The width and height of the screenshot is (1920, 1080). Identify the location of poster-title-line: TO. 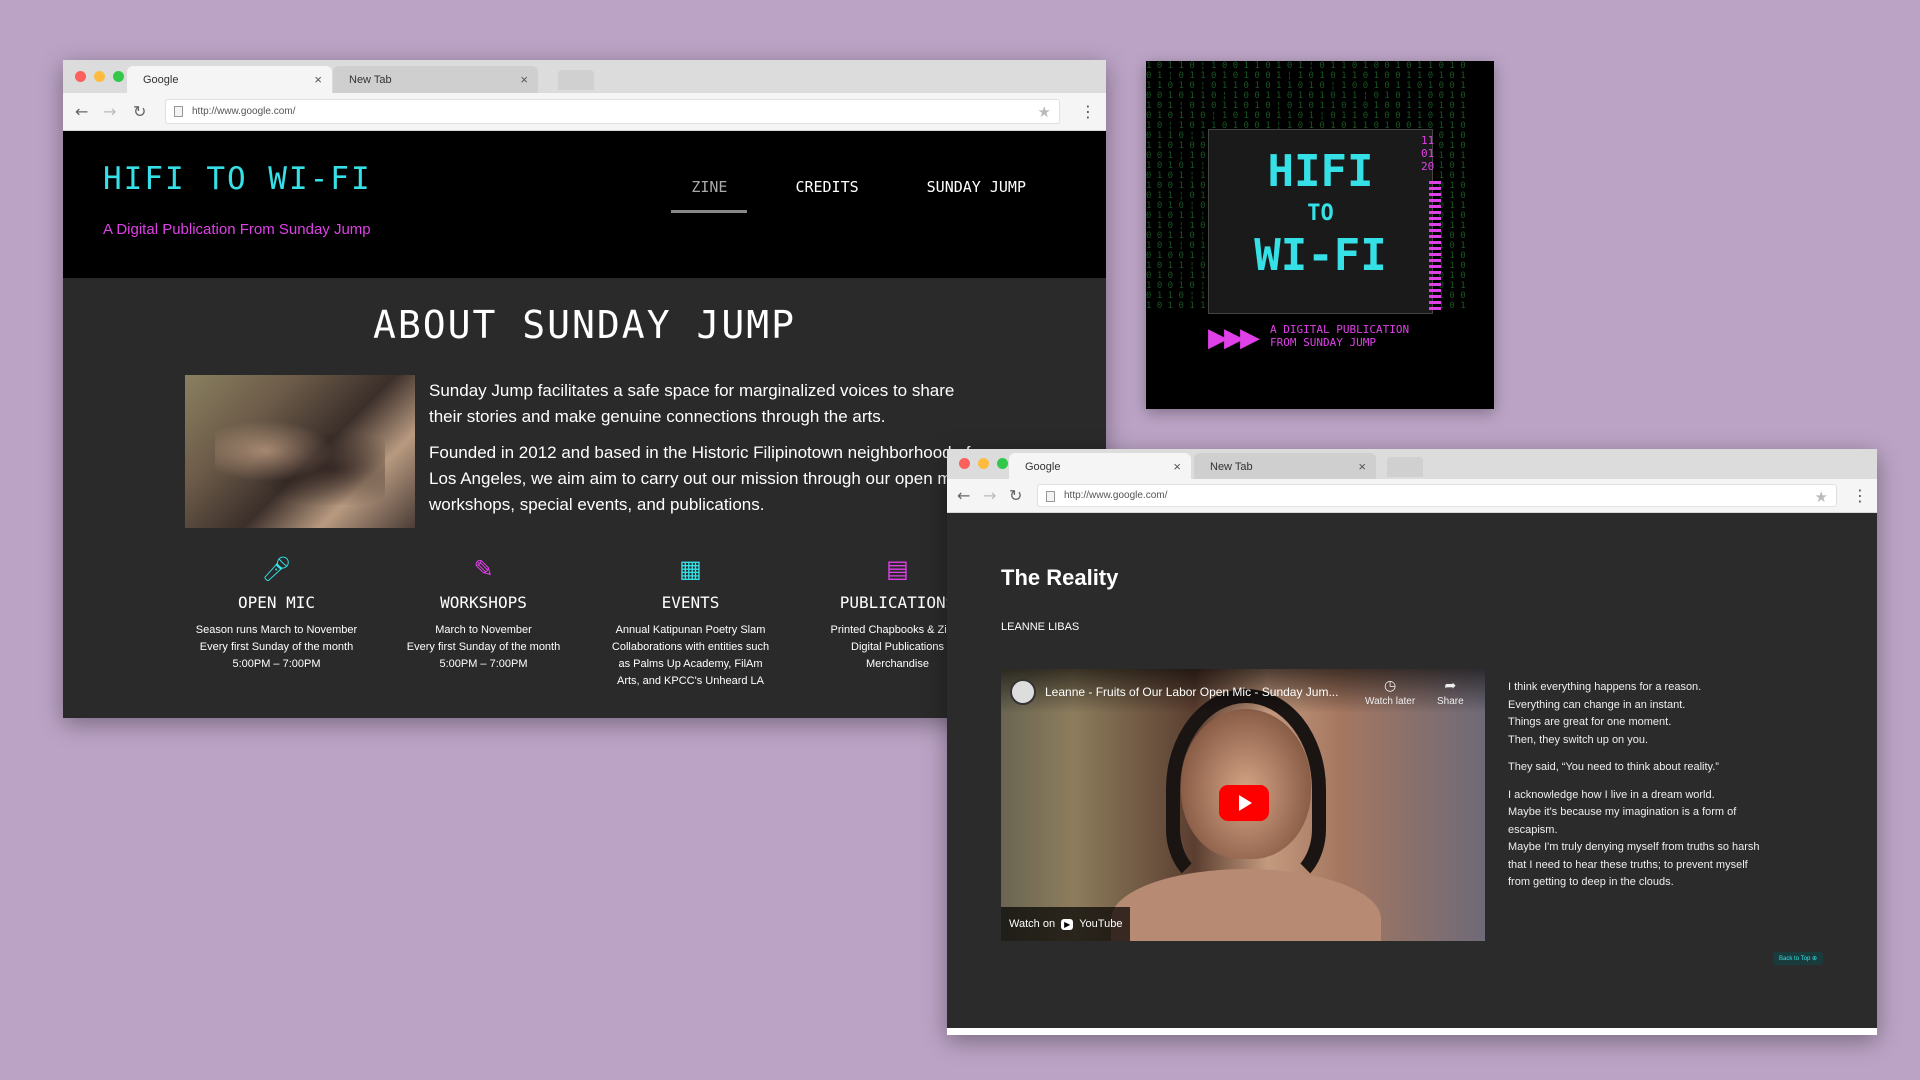
(1320, 213).